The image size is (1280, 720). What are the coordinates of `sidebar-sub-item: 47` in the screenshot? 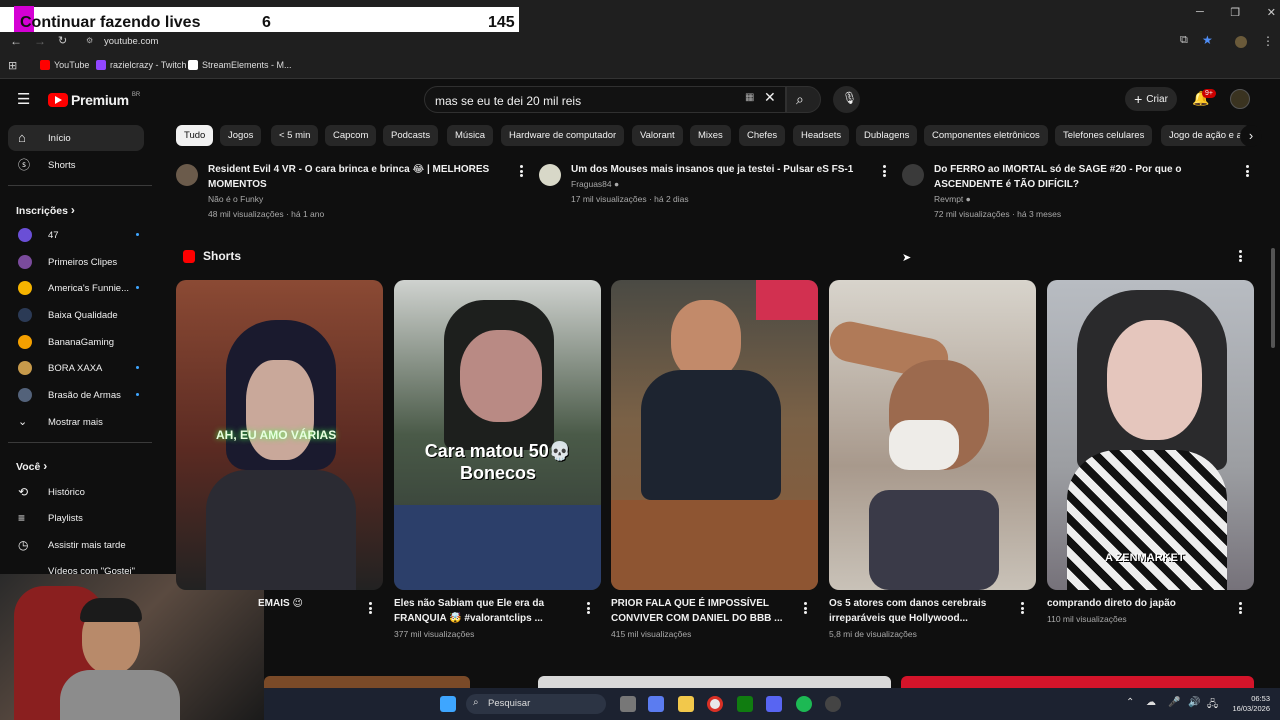 It's located at (76, 235).